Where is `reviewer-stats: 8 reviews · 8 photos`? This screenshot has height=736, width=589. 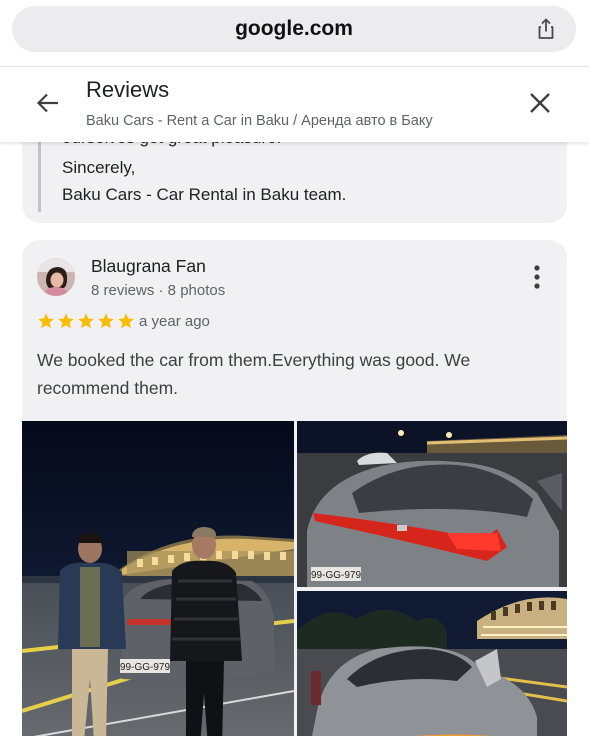 reviewer-stats: 8 reviews · 8 photos is located at coordinates (158, 290).